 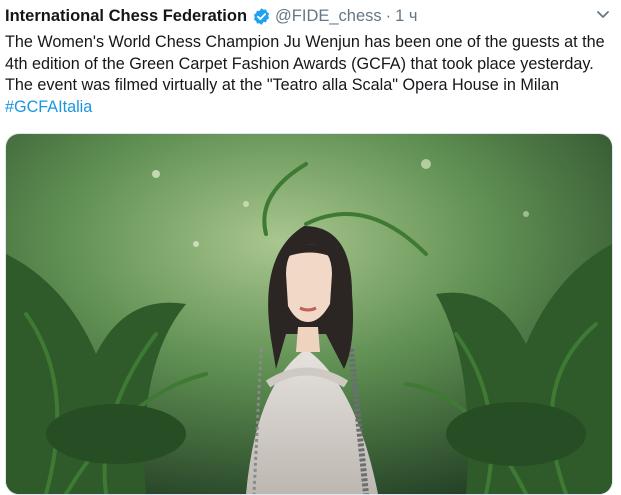 I want to click on hashtag-link: #GCFAItalia, so click(x=48, y=107).